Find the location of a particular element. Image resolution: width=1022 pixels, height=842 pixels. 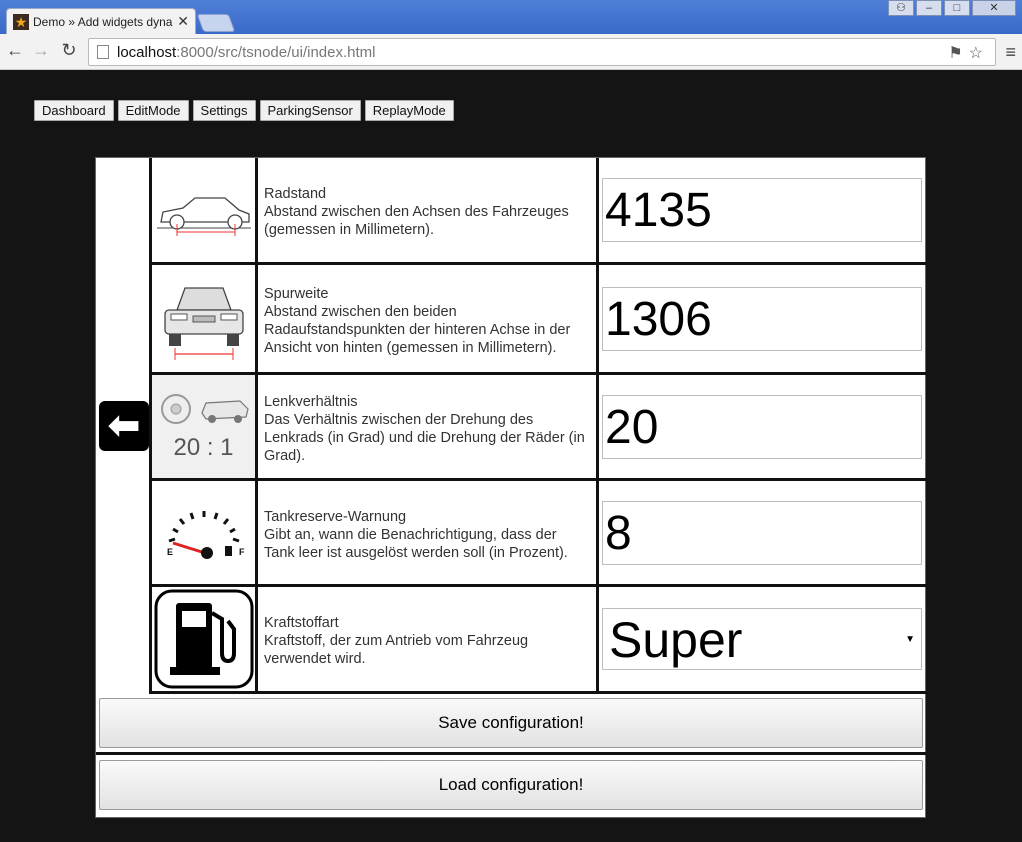

button-divider is located at coordinates (511, 753).